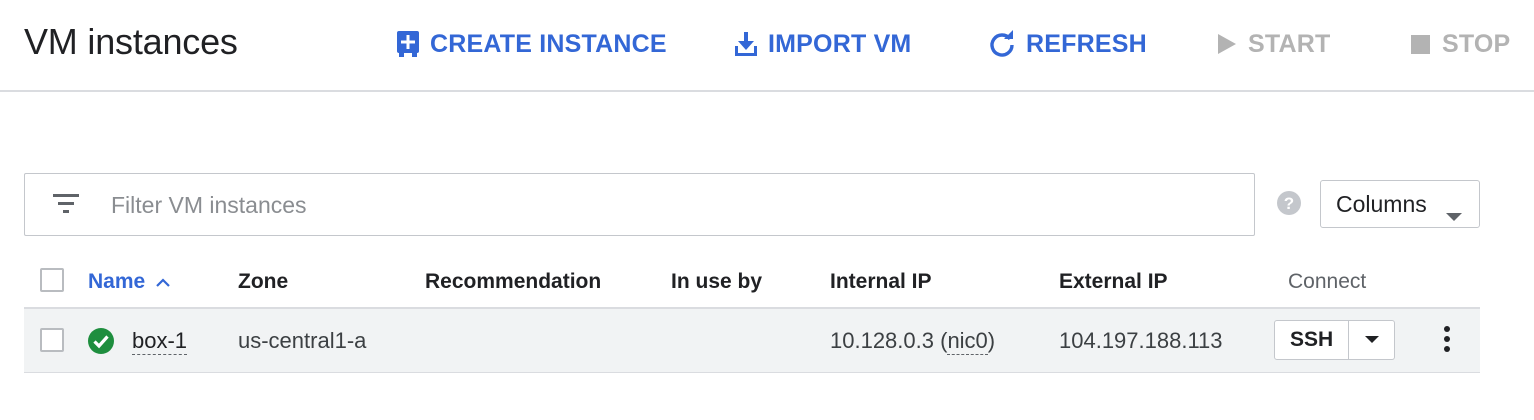  What do you see at coordinates (52, 280) in the screenshot?
I see `select-all-checkbox` at bounding box center [52, 280].